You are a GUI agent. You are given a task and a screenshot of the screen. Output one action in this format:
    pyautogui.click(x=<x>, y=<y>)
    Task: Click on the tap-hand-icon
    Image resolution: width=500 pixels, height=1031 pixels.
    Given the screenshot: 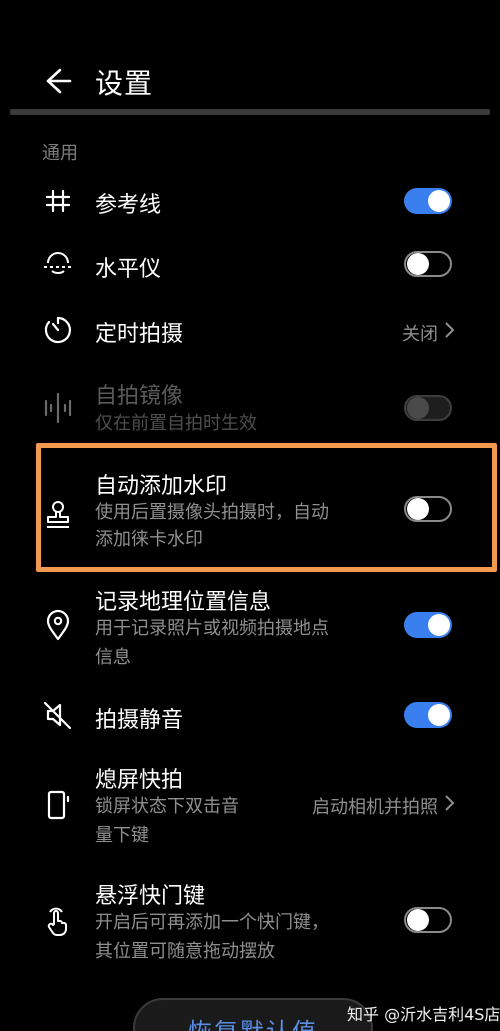 What is the action you would take?
    pyautogui.click(x=58, y=920)
    